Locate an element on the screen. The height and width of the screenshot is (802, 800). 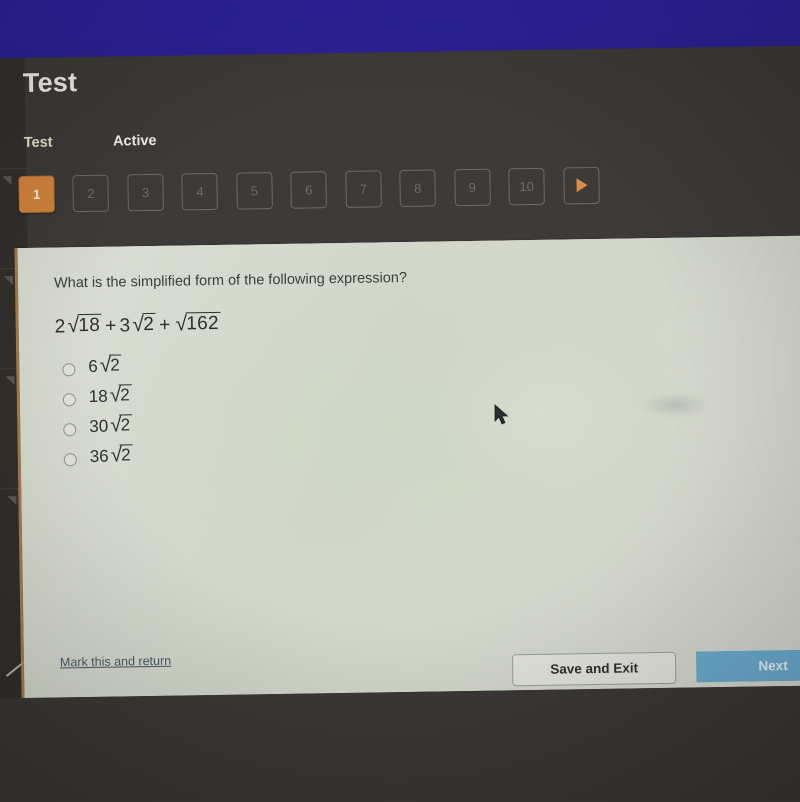
below-panel-chrome is located at coordinates (400, 743).